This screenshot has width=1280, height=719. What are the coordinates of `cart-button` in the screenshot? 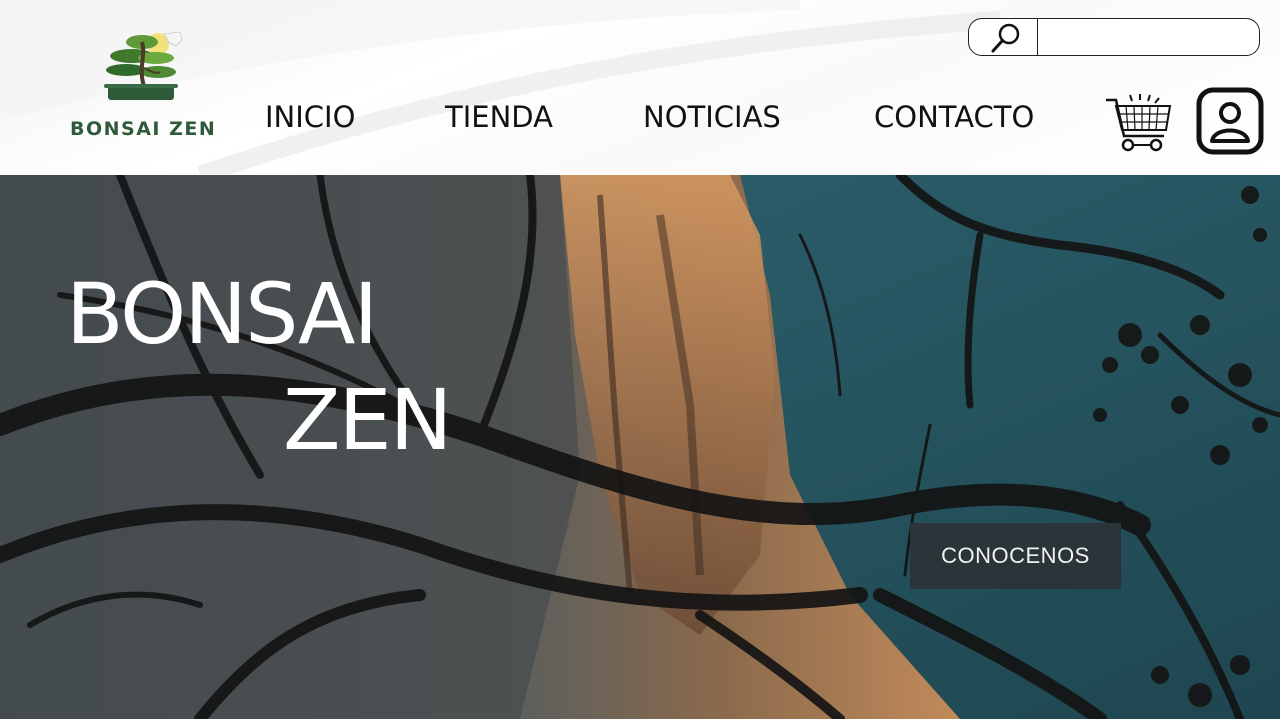 It's located at (1139, 123).